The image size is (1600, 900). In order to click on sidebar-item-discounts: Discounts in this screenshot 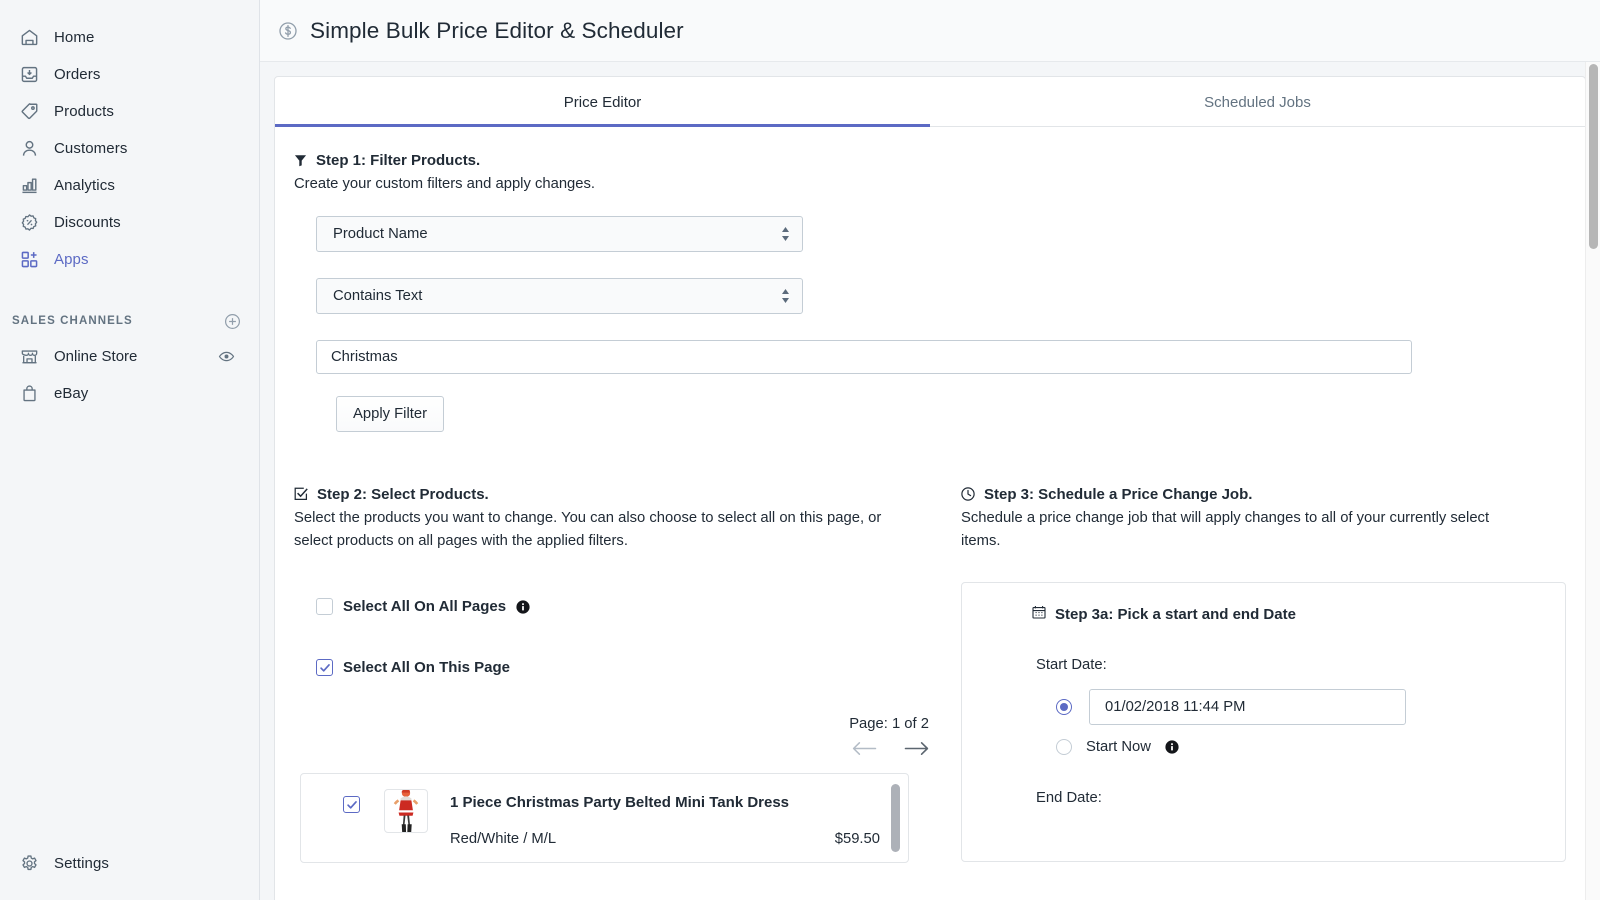, I will do `click(129, 222)`.